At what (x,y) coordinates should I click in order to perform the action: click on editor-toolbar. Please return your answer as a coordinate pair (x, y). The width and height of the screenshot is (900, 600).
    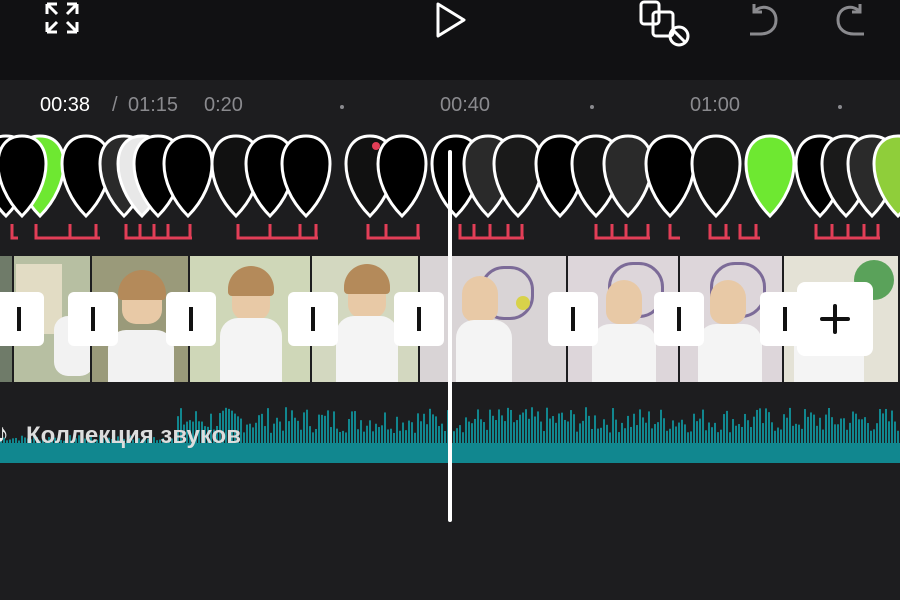
    Looking at the image, I should click on (450, 40).